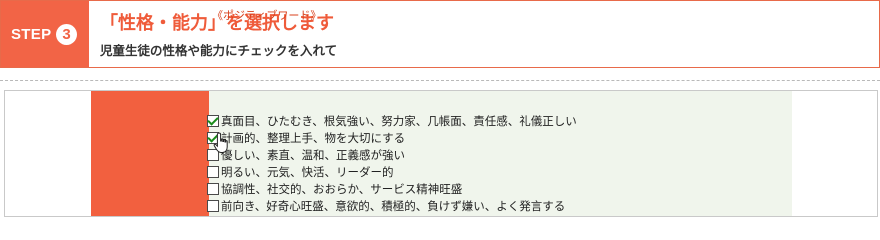 The height and width of the screenshot is (240, 880). What do you see at coordinates (150, 153) in the screenshot?
I see `category-side-column` at bounding box center [150, 153].